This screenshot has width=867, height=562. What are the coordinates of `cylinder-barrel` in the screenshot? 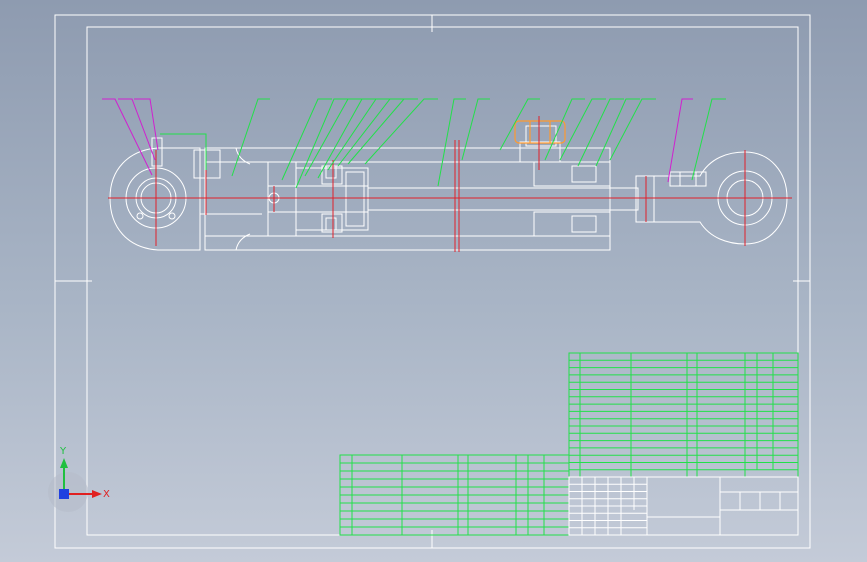 It's located at (407, 199).